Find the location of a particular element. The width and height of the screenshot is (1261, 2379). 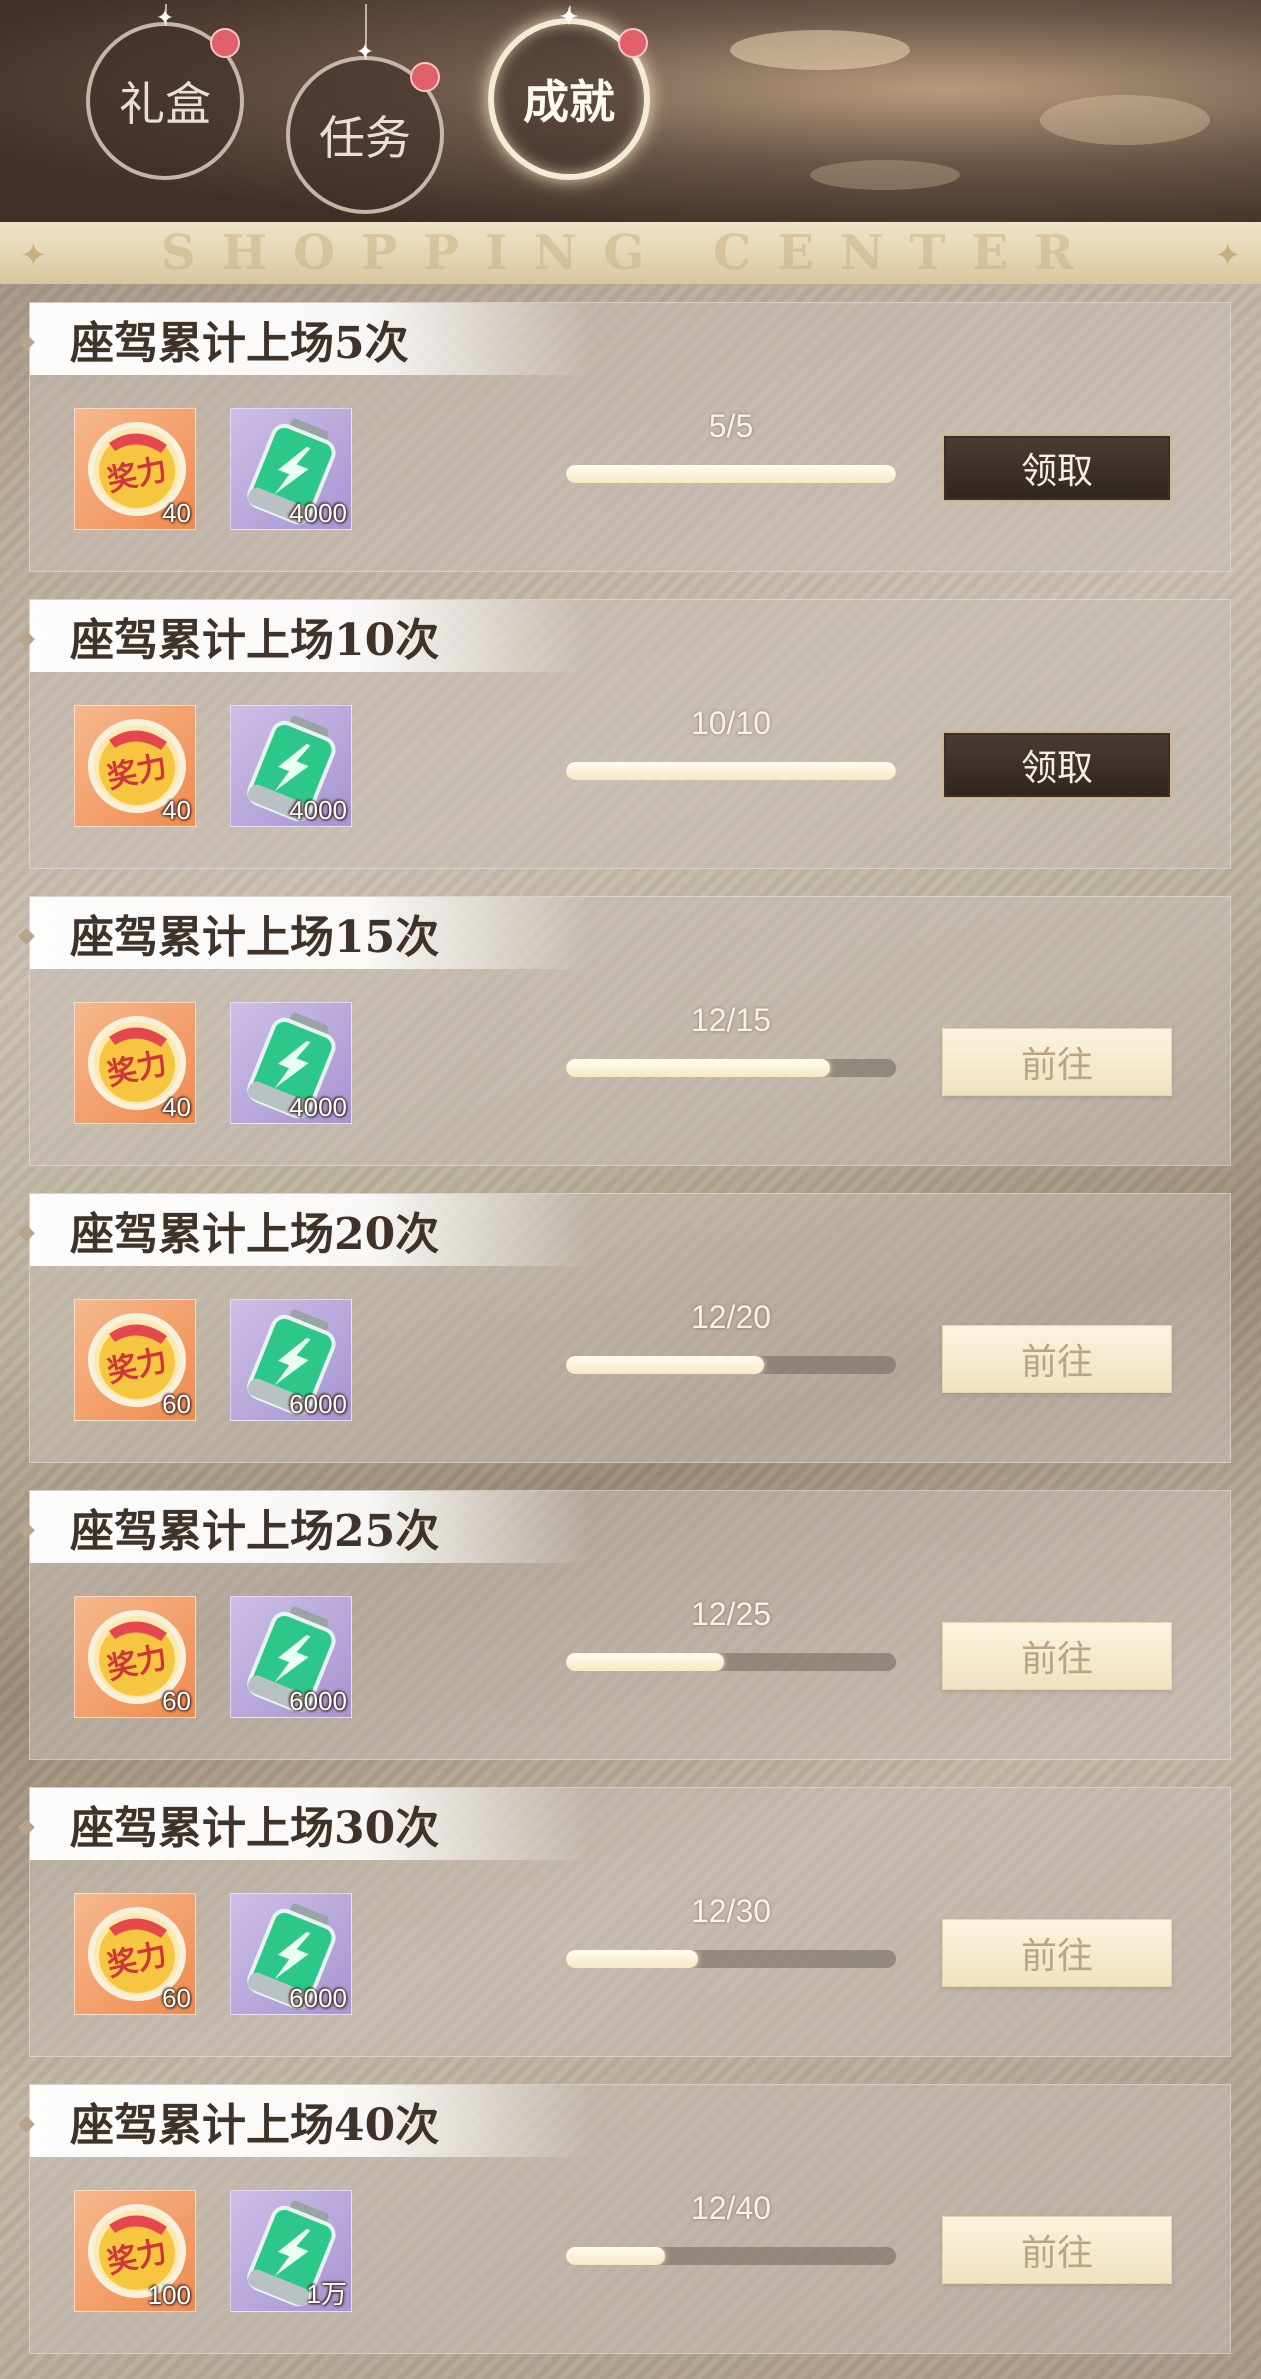

achievement-title: ◆ 座驾累计上场5次 is located at coordinates (304, 339).